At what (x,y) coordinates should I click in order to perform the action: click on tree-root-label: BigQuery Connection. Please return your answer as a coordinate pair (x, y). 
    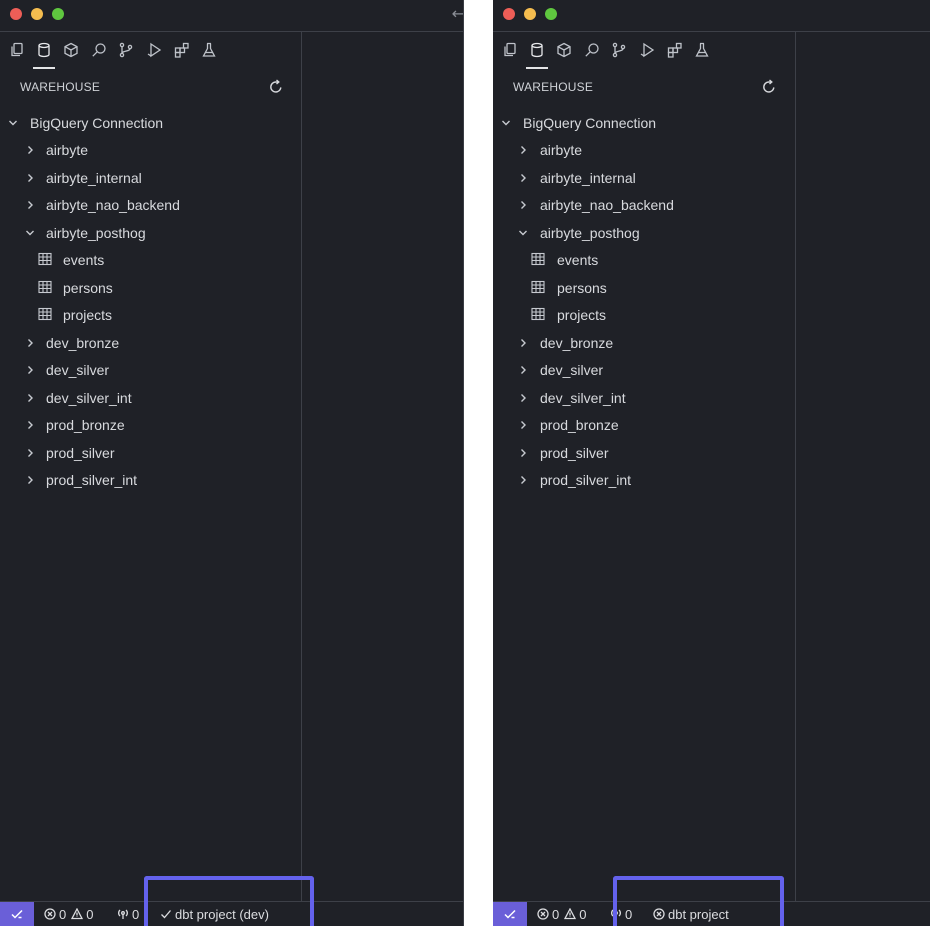
    Looking at the image, I should click on (97, 122).